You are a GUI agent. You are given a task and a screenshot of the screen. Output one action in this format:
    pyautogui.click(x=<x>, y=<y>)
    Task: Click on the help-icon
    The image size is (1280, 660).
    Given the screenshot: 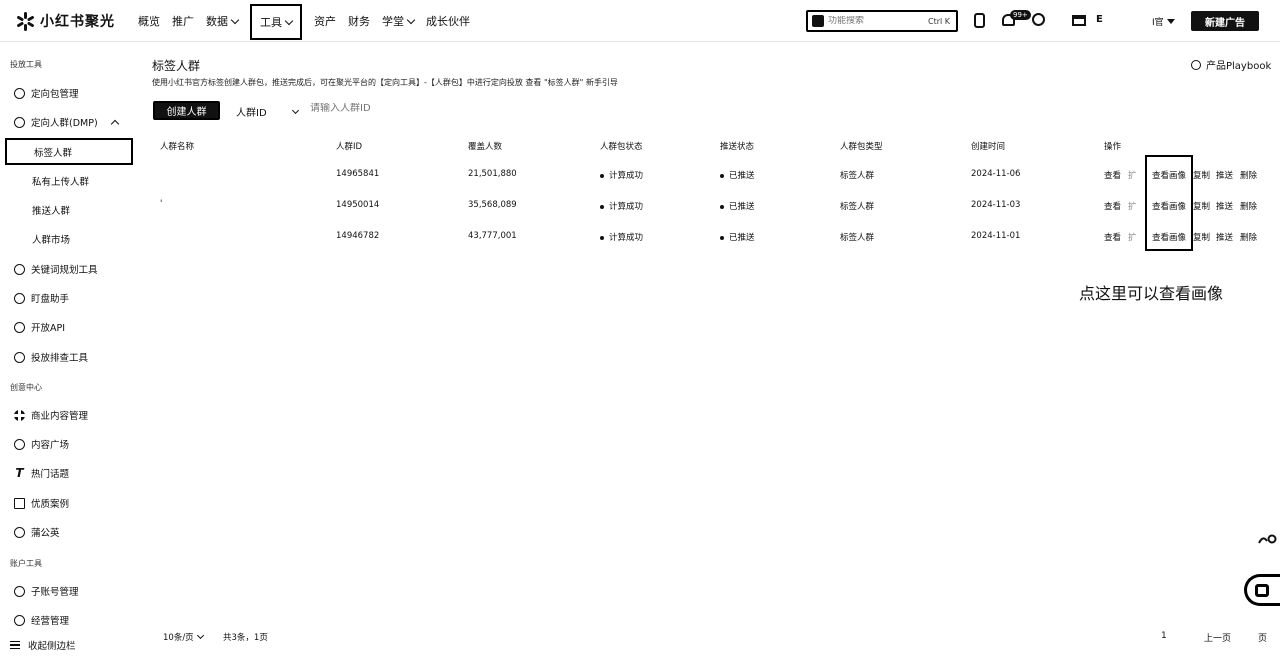 What is the action you would take?
    pyautogui.click(x=1038, y=19)
    